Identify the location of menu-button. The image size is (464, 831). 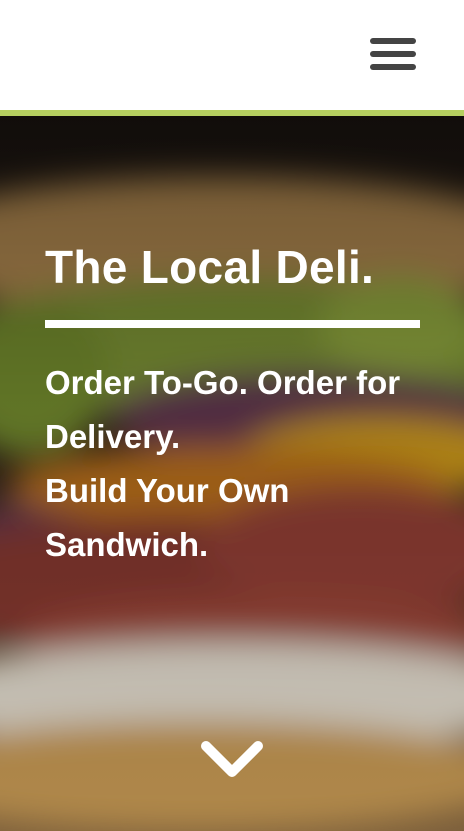
(393, 55).